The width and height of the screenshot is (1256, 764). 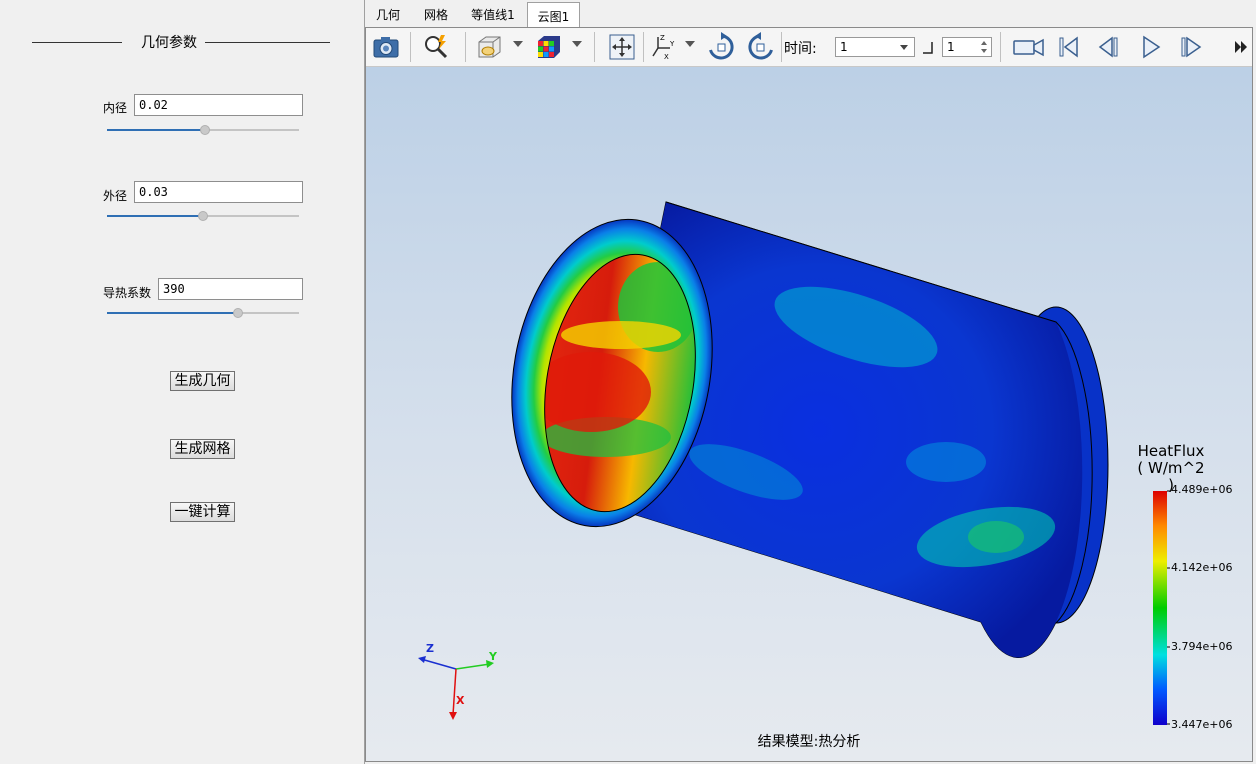 What do you see at coordinates (928, 48) in the screenshot?
I see `step-icon` at bounding box center [928, 48].